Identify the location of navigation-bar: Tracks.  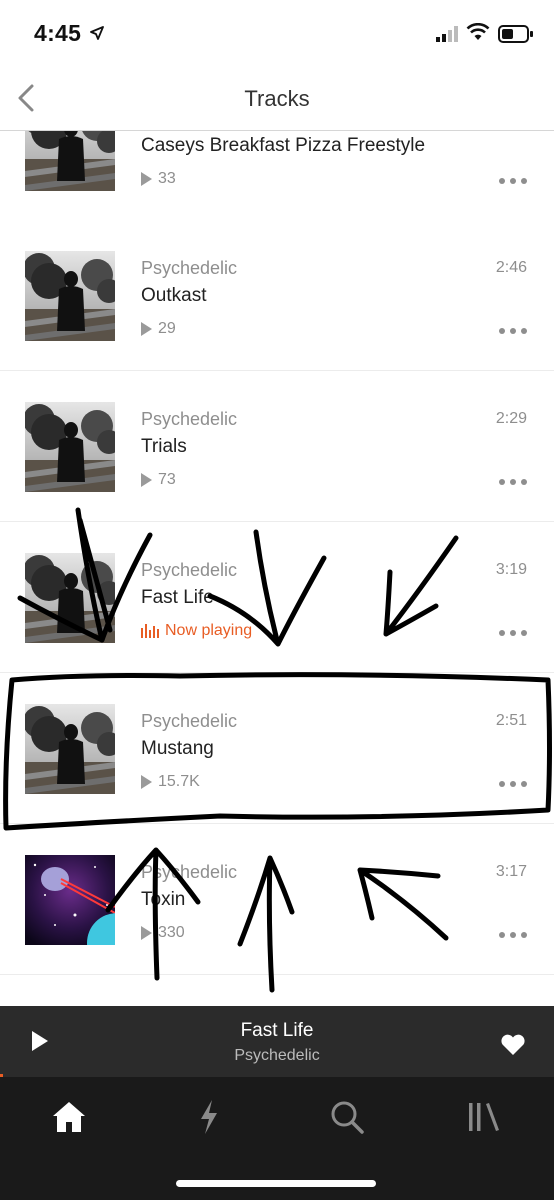
(277, 100).